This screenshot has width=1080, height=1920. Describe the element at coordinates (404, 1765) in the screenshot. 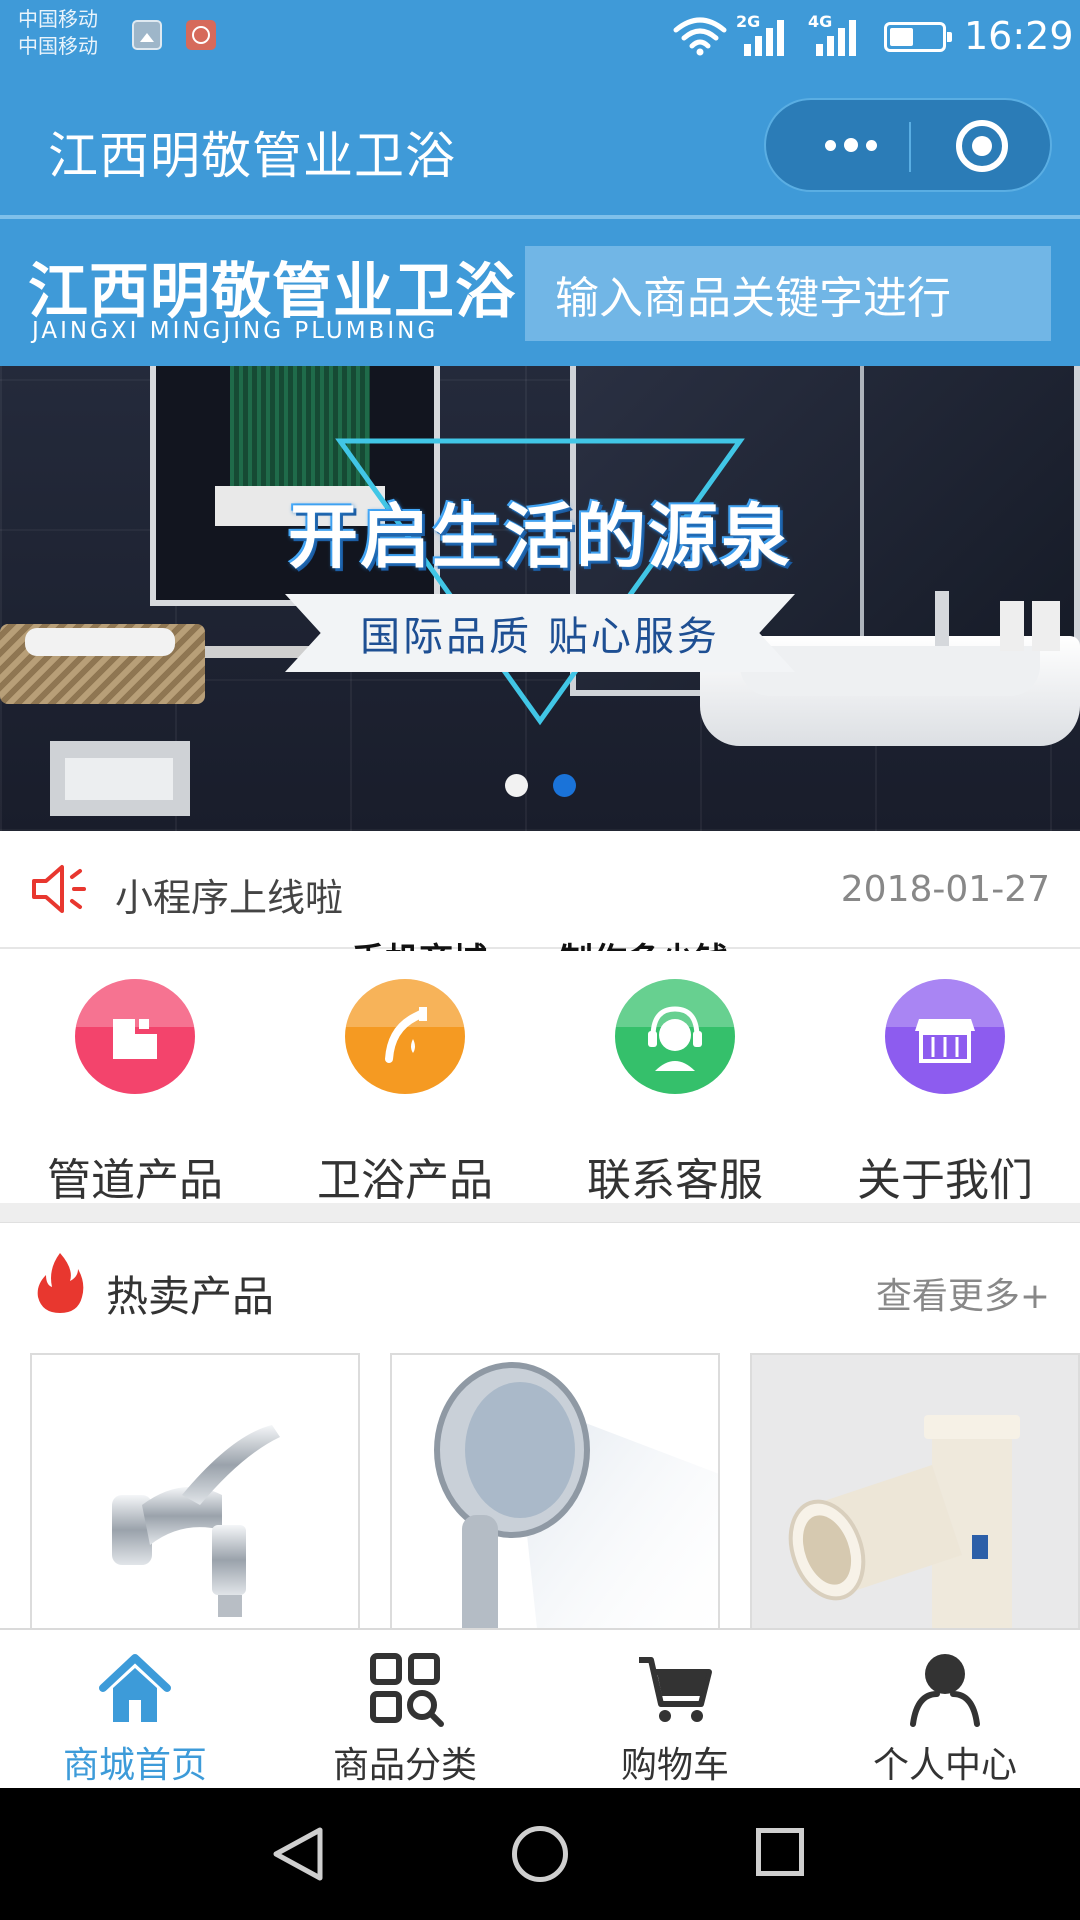

I see `tab-label: 商品分类` at that location.